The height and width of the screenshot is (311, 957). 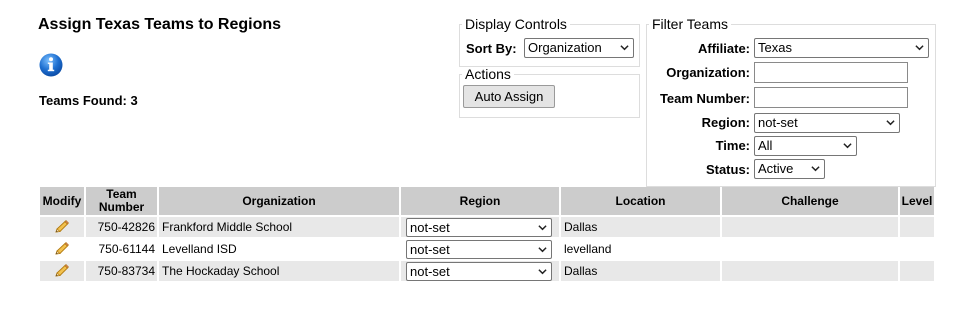 I want to click on region-filter-select: not-set, so click(x=827, y=123).